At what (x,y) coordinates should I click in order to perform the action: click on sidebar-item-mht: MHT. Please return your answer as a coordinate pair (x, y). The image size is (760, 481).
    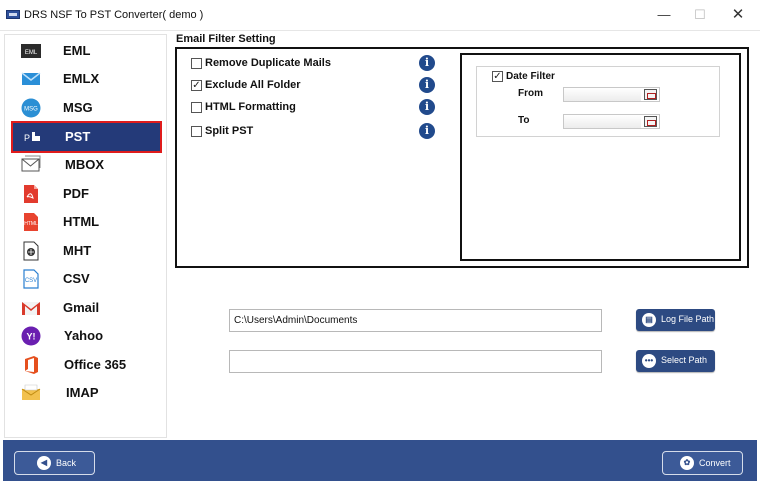
    Looking at the image, I should click on (86, 251).